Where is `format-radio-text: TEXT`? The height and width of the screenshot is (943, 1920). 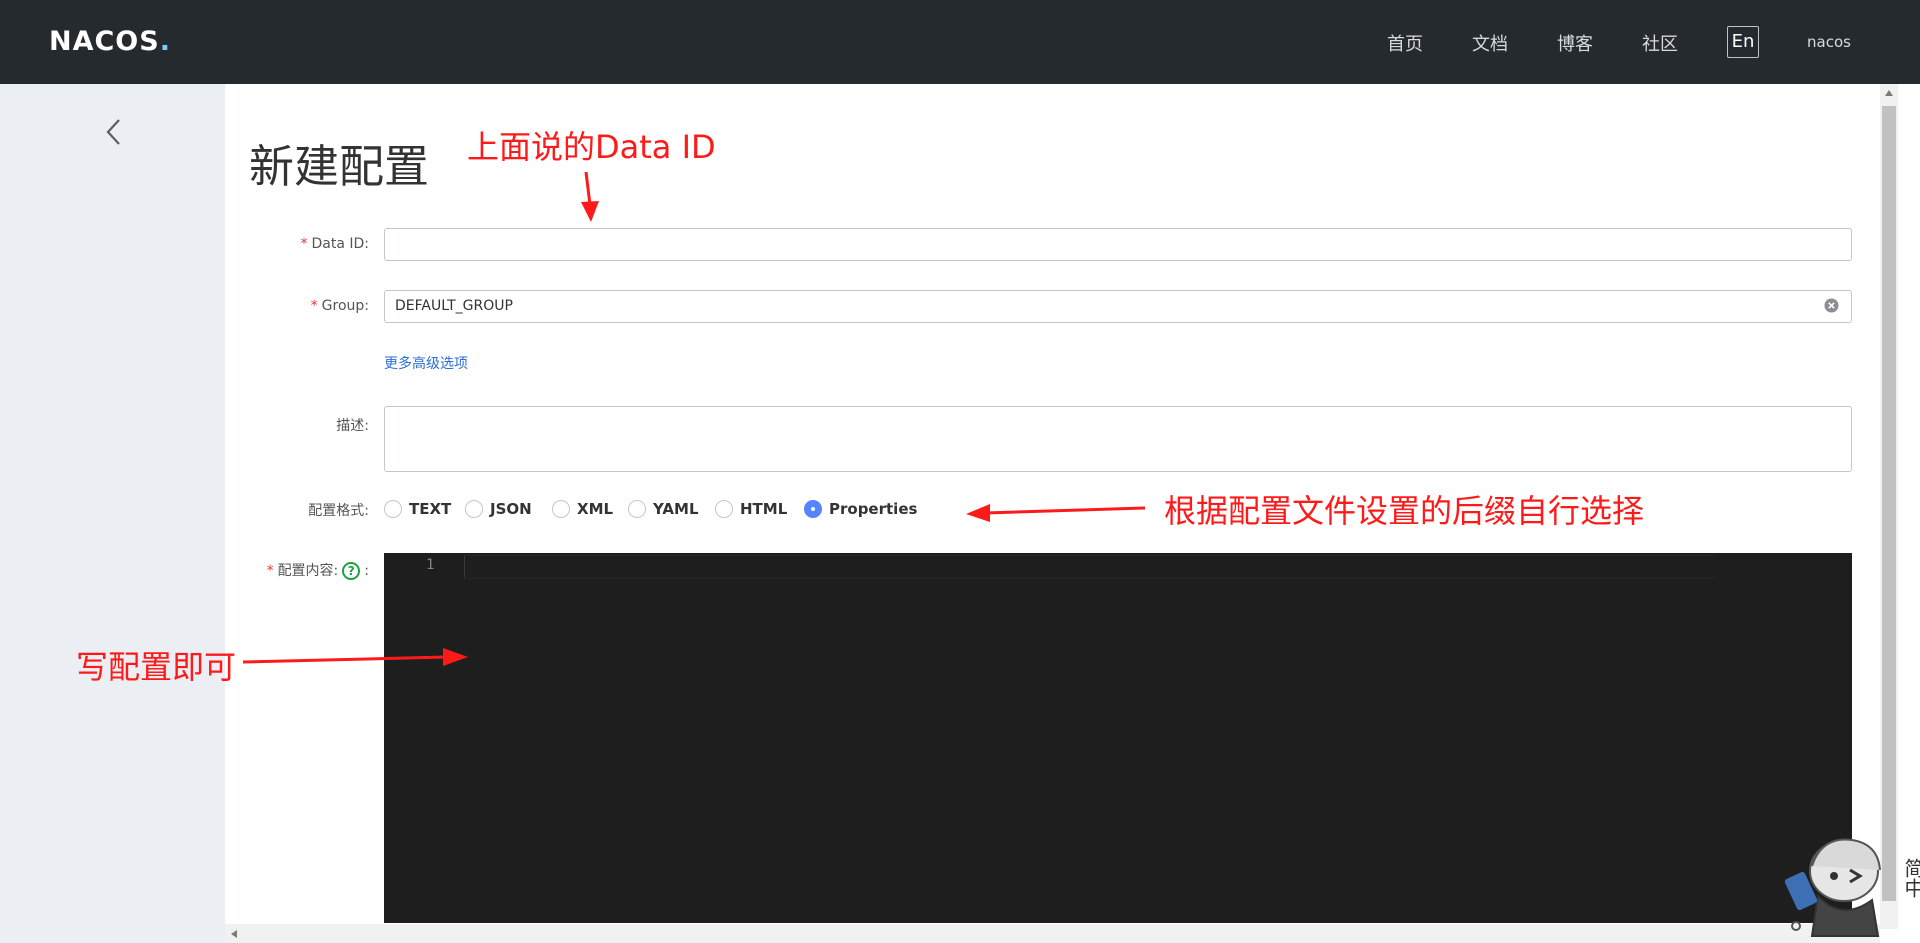 format-radio-text: TEXT is located at coordinates (417, 509).